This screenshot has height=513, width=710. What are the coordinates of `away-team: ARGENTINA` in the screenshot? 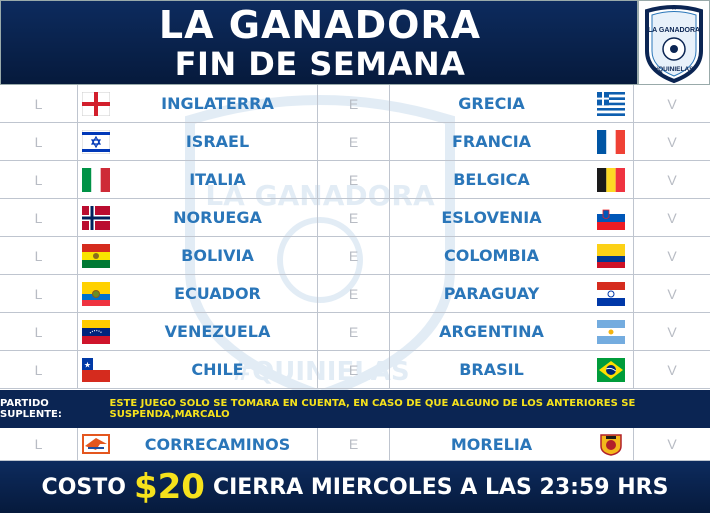 It's located at (512, 331).